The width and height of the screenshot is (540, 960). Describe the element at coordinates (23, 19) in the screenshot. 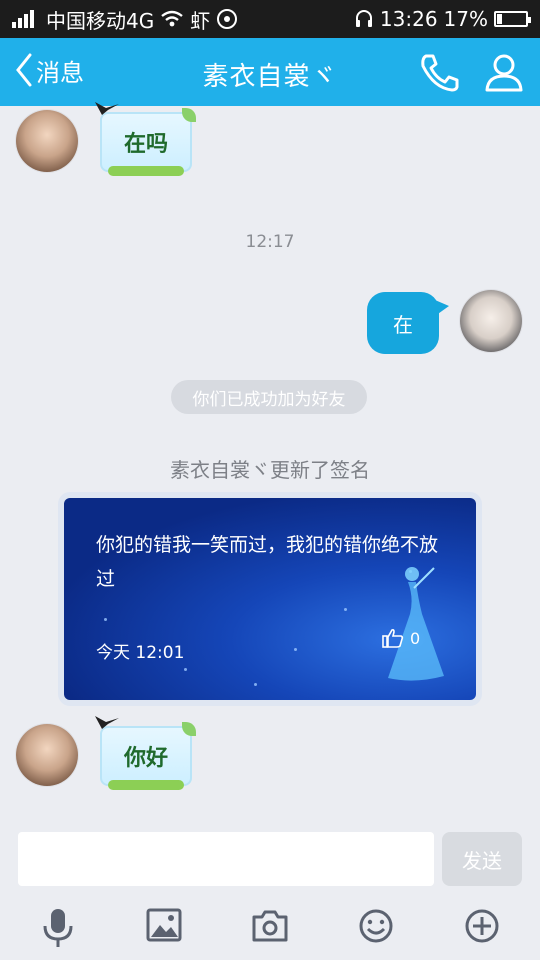

I see `signal-icon` at that location.